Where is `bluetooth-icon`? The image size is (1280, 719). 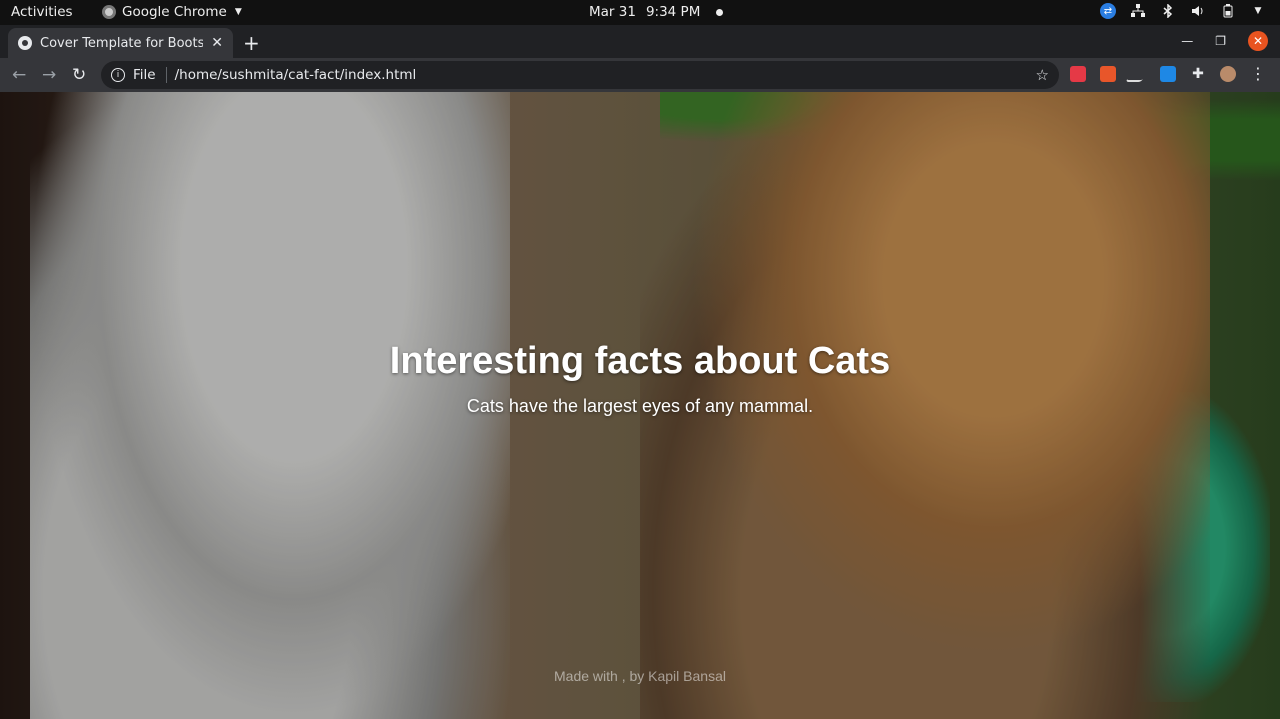
bluetooth-icon is located at coordinates (1168, 11).